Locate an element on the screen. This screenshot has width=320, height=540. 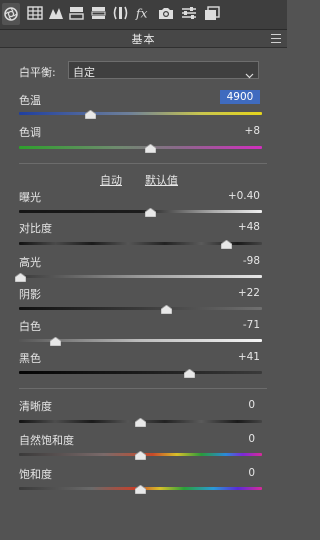
panel-menu-icon is located at coordinates (276, 38).